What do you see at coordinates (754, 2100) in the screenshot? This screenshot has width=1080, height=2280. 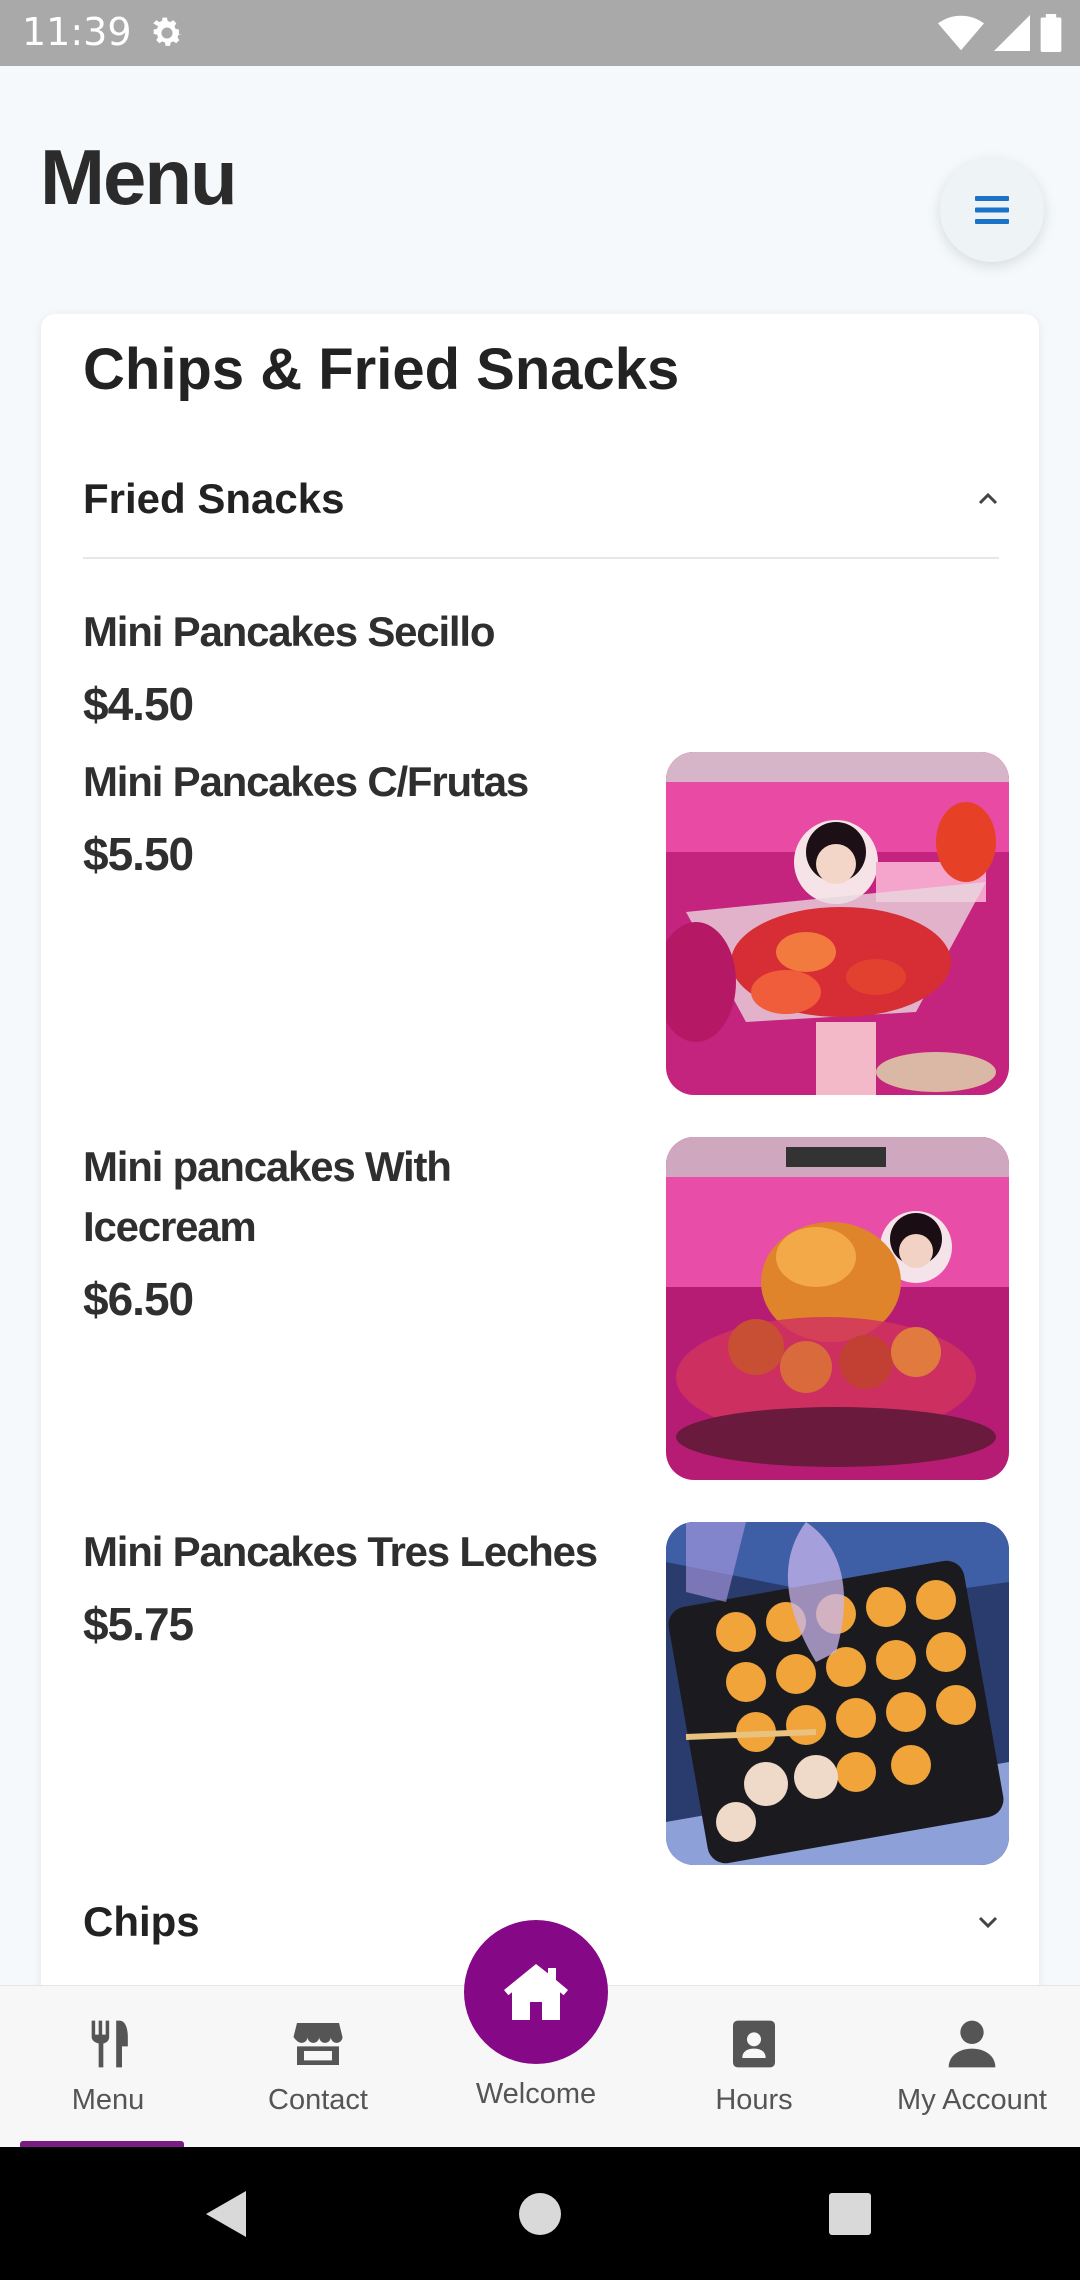 I see `nav-label: Hours` at bounding box center [754, 2100].